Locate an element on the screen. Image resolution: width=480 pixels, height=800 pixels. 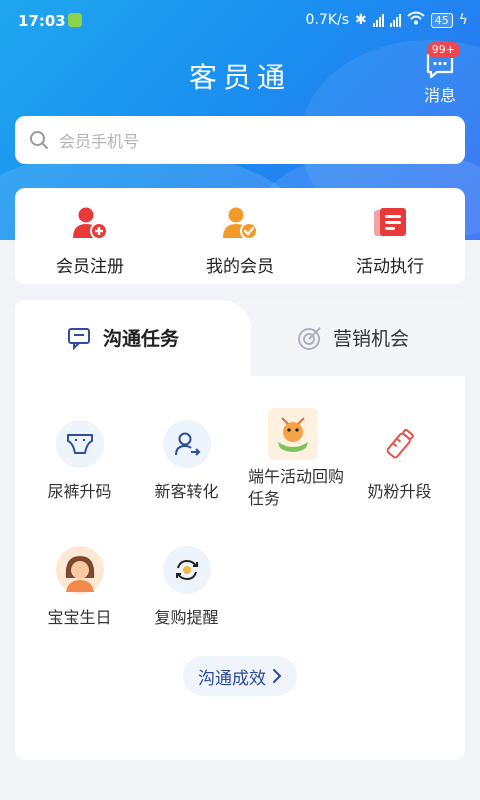
task-new-customer: 新客转化 is located at coordinates (186, 461).